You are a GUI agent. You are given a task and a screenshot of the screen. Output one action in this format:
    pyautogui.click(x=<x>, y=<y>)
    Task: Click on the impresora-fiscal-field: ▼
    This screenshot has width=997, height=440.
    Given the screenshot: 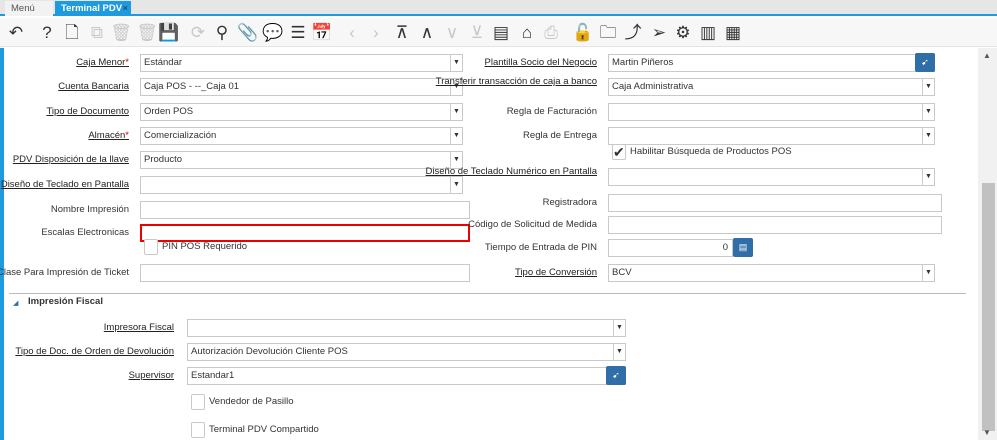 What is the action you would take?
    pyautogui.click(x=406, y=328)
    